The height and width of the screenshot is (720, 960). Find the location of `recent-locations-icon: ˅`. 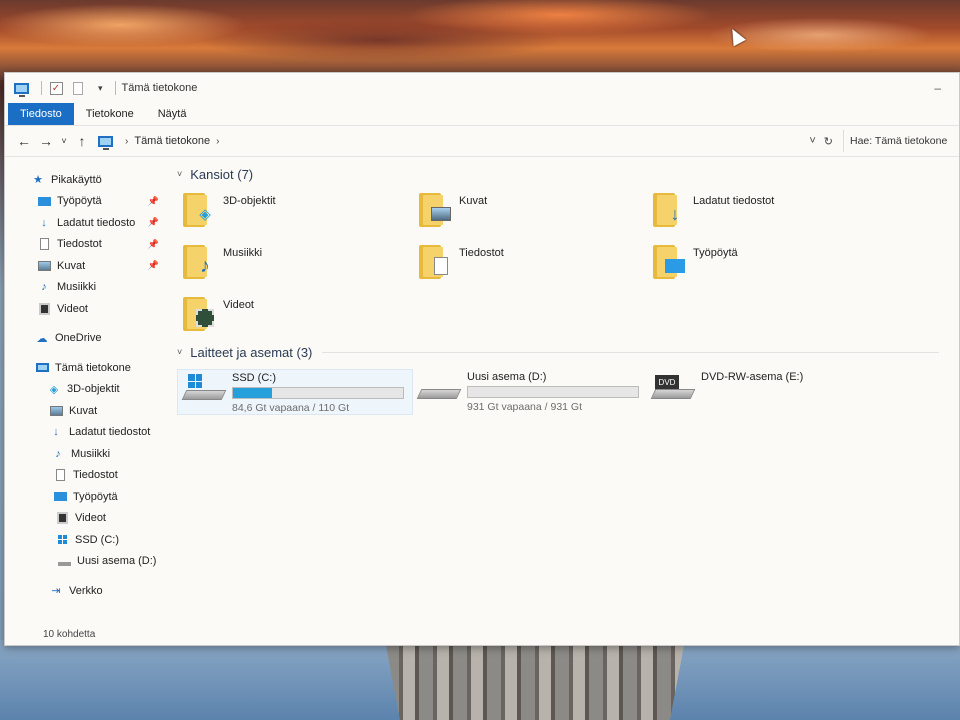

recent-locations-icon: ˅ is located at coordinates (64, 141).